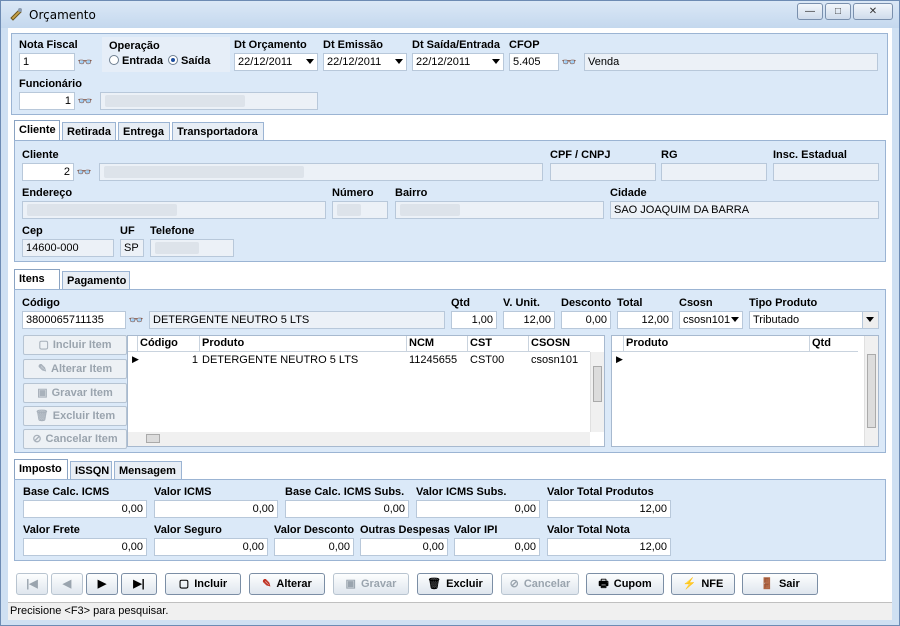 The image size is (900, 626). Describe the element at coordinates (169, 360) in the screenshot. I see `cell-codigo: 1` at that location.